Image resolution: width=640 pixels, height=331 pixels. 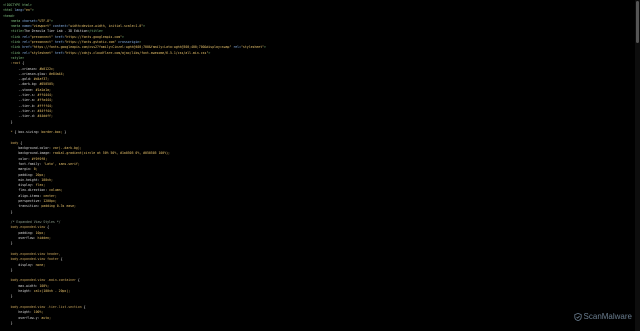 I want to click on source-token: --tier-c:, so click(x=20, y=110).